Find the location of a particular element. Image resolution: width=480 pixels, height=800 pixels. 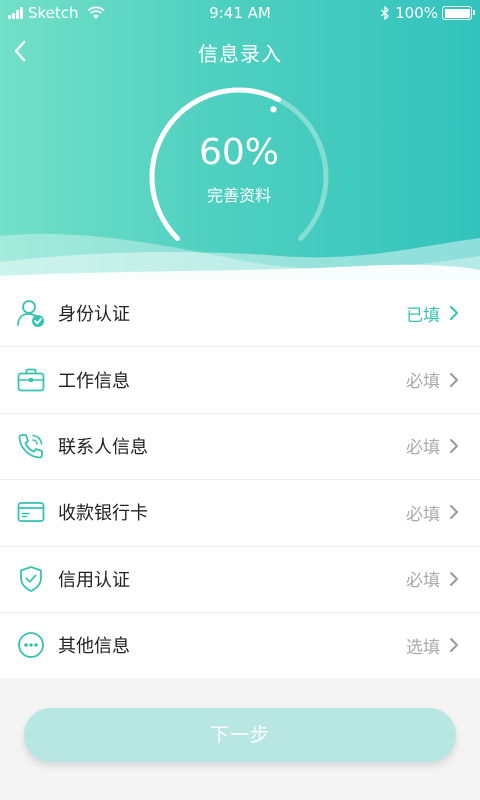

list-item-identity: 身份认证 已填 is located at coordinates (240, 313).